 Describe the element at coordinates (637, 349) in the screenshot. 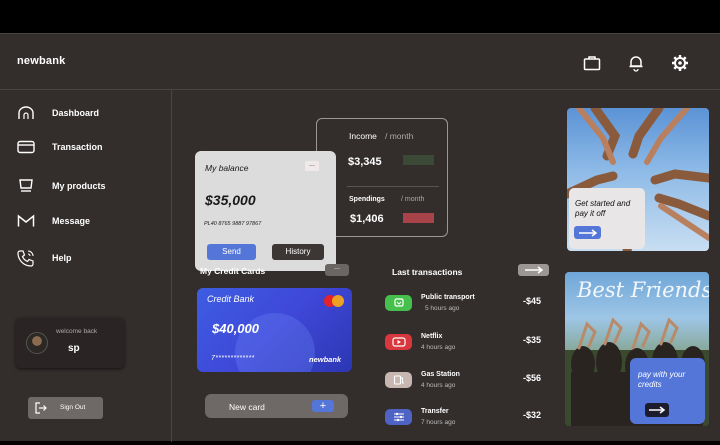

I see `promo-card-best-friends: Best Friends pay with your credits` at that location.